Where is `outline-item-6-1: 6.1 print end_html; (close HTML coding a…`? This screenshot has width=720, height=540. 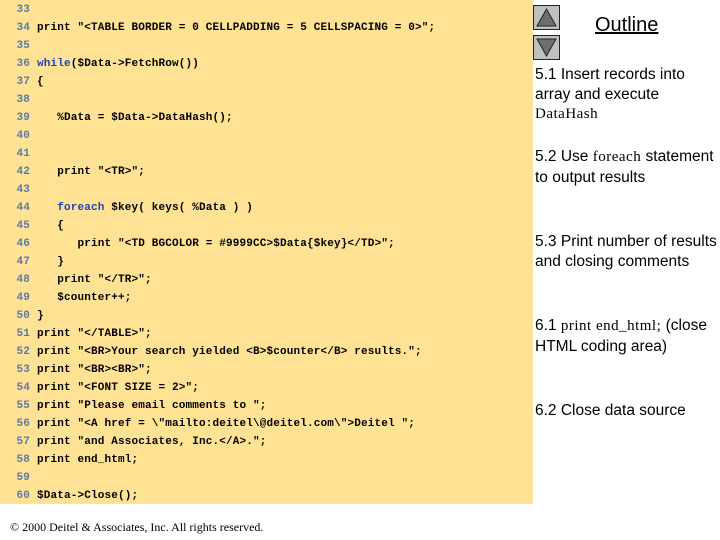
outline-item-6-1: 6.1 print end_html; (close HTML coding a… is located at coordinates (627, 336).